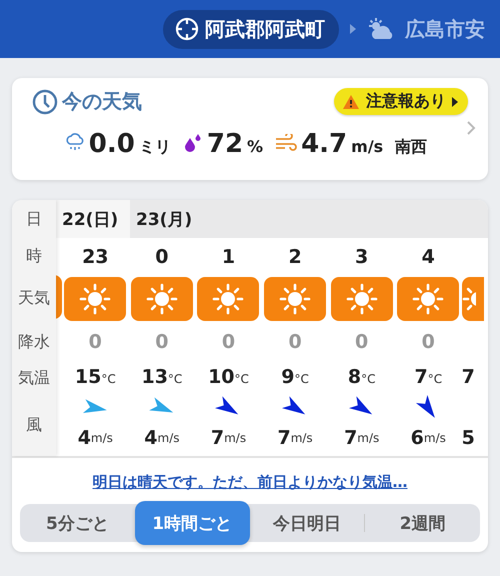  What do you see at coordinates (93, 219) in the screenshot?
I see `date-cell: 22(日)` at bounding box center [93, 219].